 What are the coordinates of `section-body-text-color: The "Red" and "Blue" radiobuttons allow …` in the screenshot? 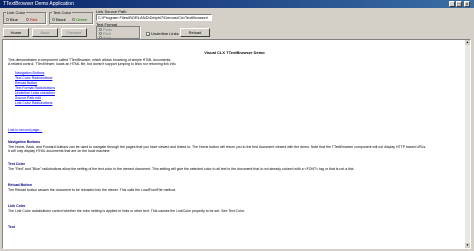 It's located at (181, 169).